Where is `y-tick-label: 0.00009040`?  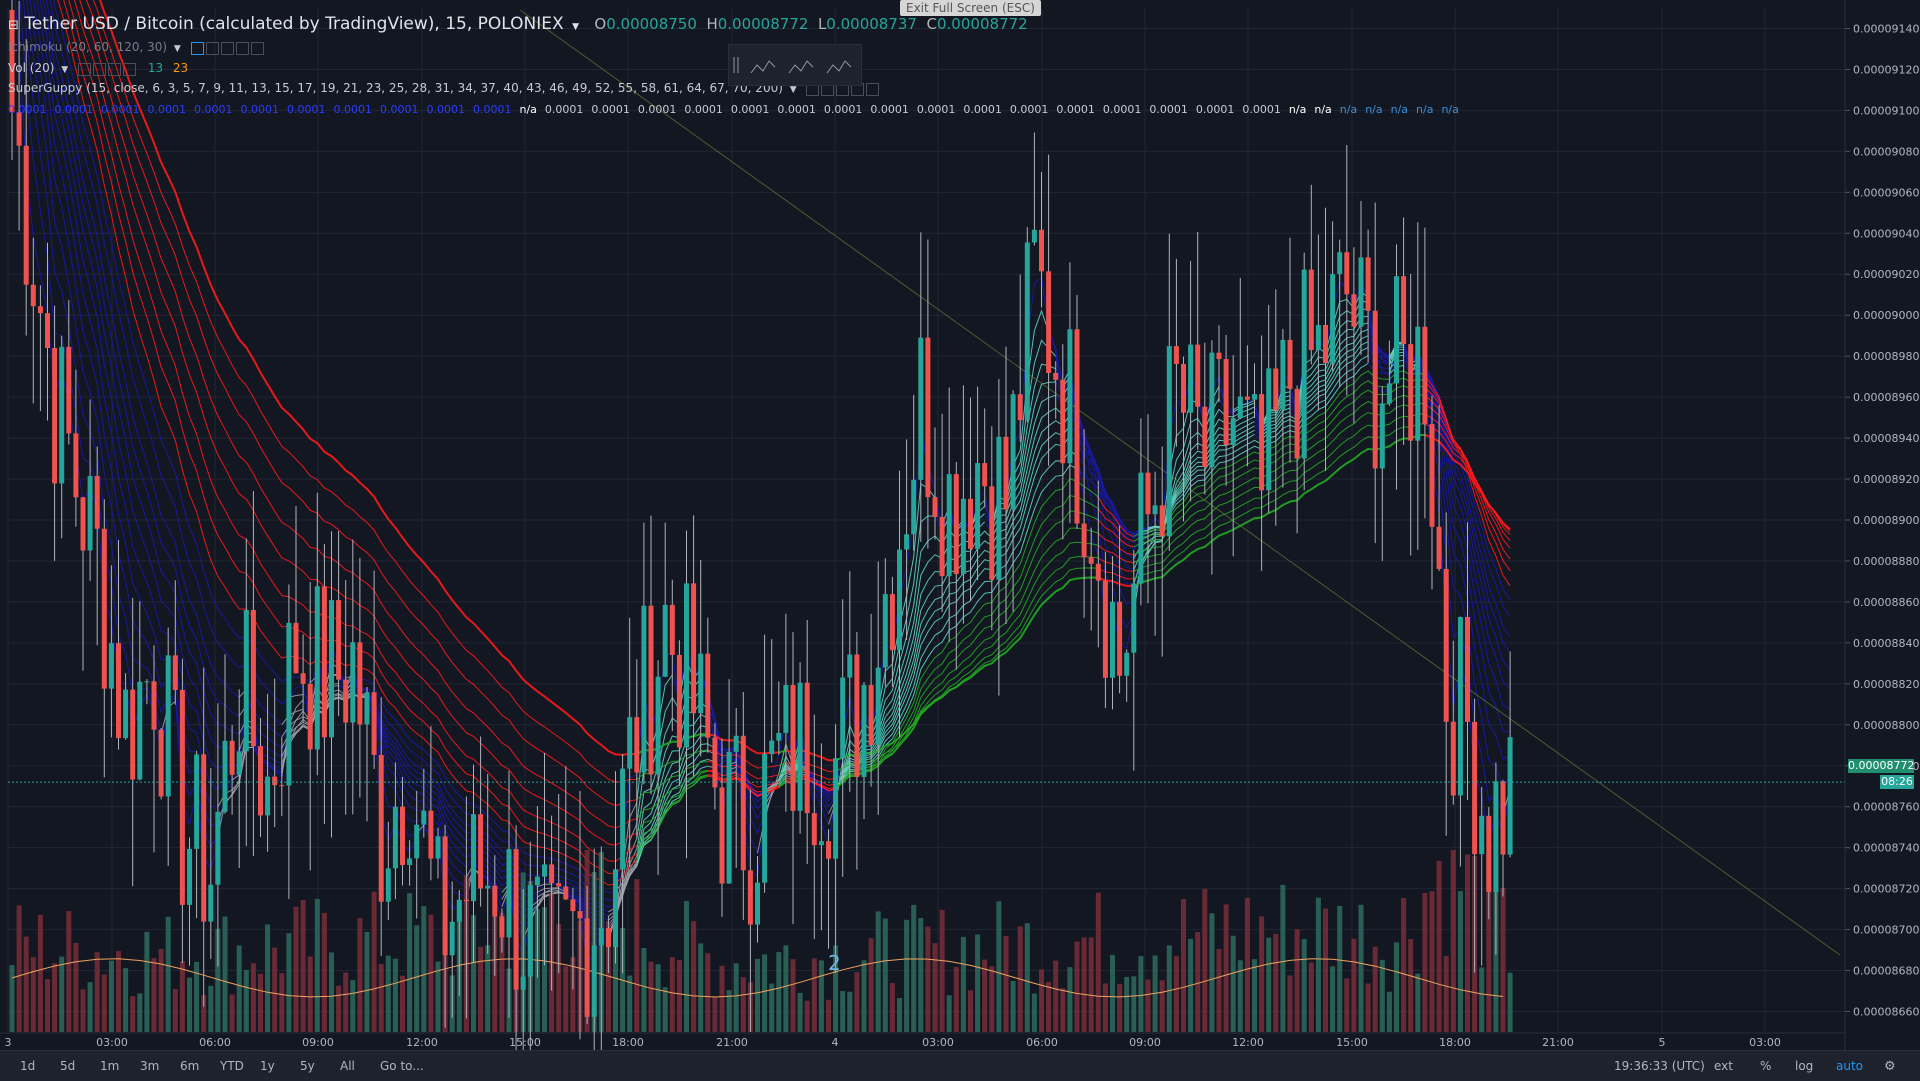
y-tick-label: 0.00009040 is located at coordinates (1886, 233).